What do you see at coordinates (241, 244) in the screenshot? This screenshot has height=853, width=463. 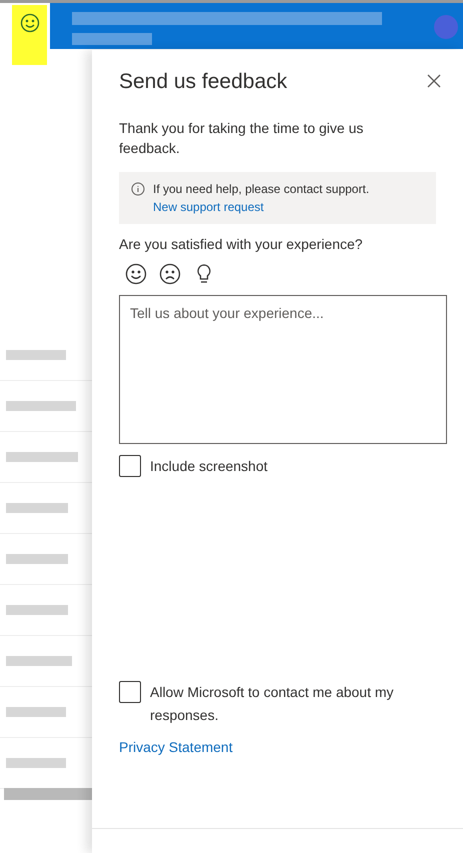 I see `question-text: Are you satisfied with your experience?` at bounding box center [241, 244].